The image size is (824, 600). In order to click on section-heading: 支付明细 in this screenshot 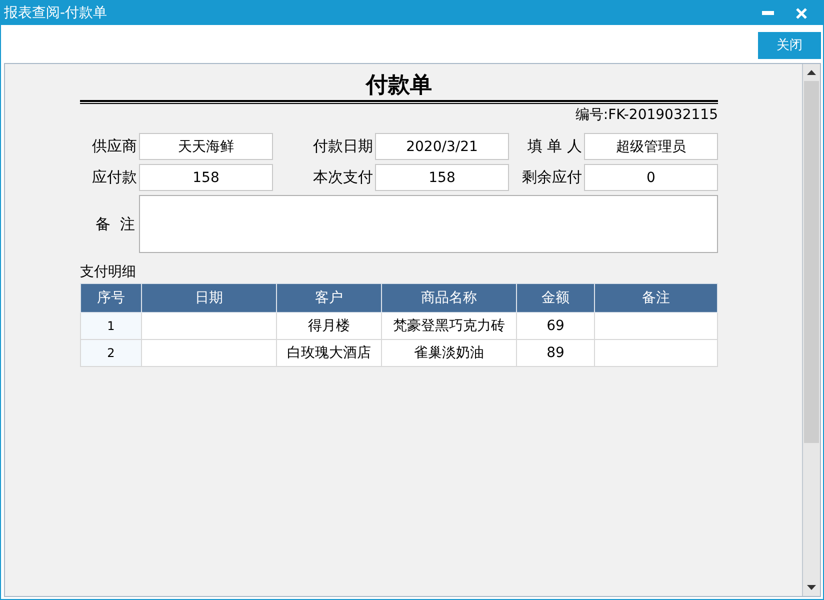, I will do `click(108, 272)`.